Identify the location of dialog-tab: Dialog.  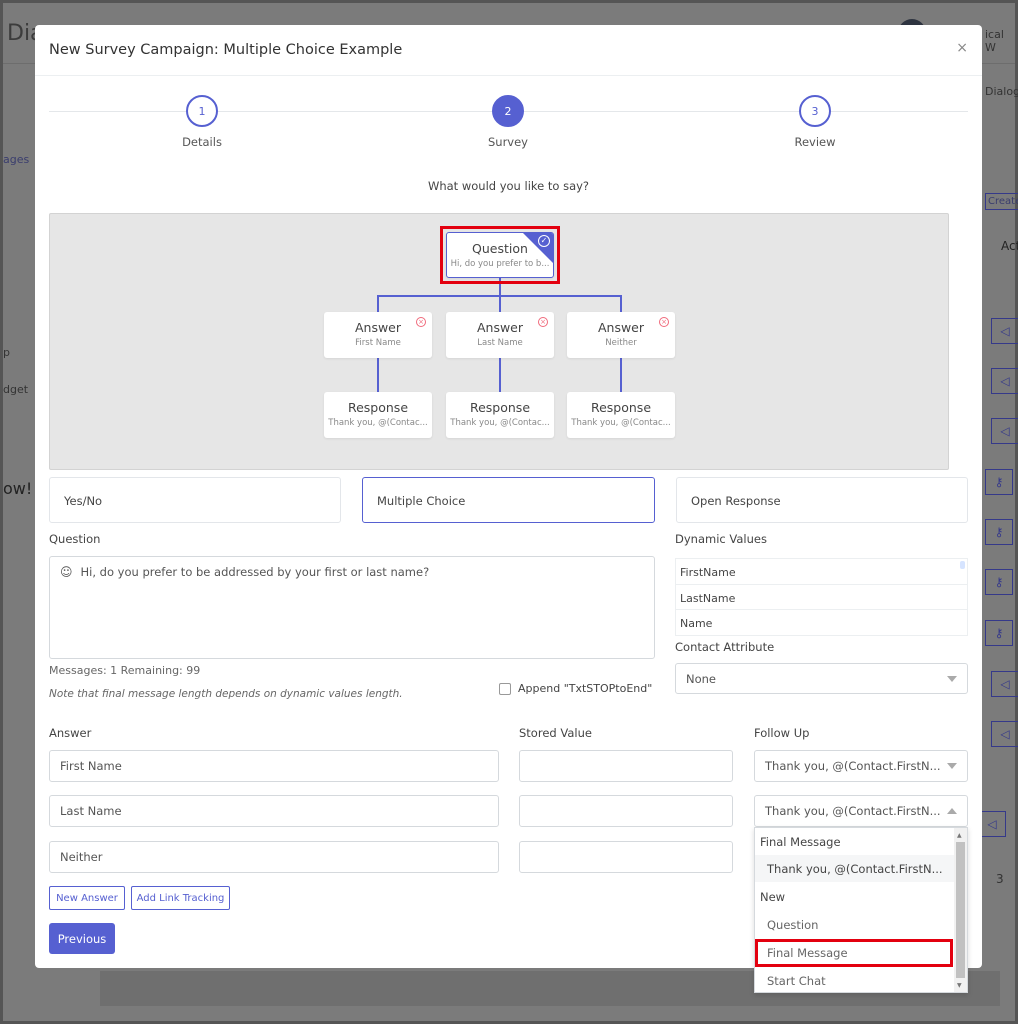
(1001, 91).